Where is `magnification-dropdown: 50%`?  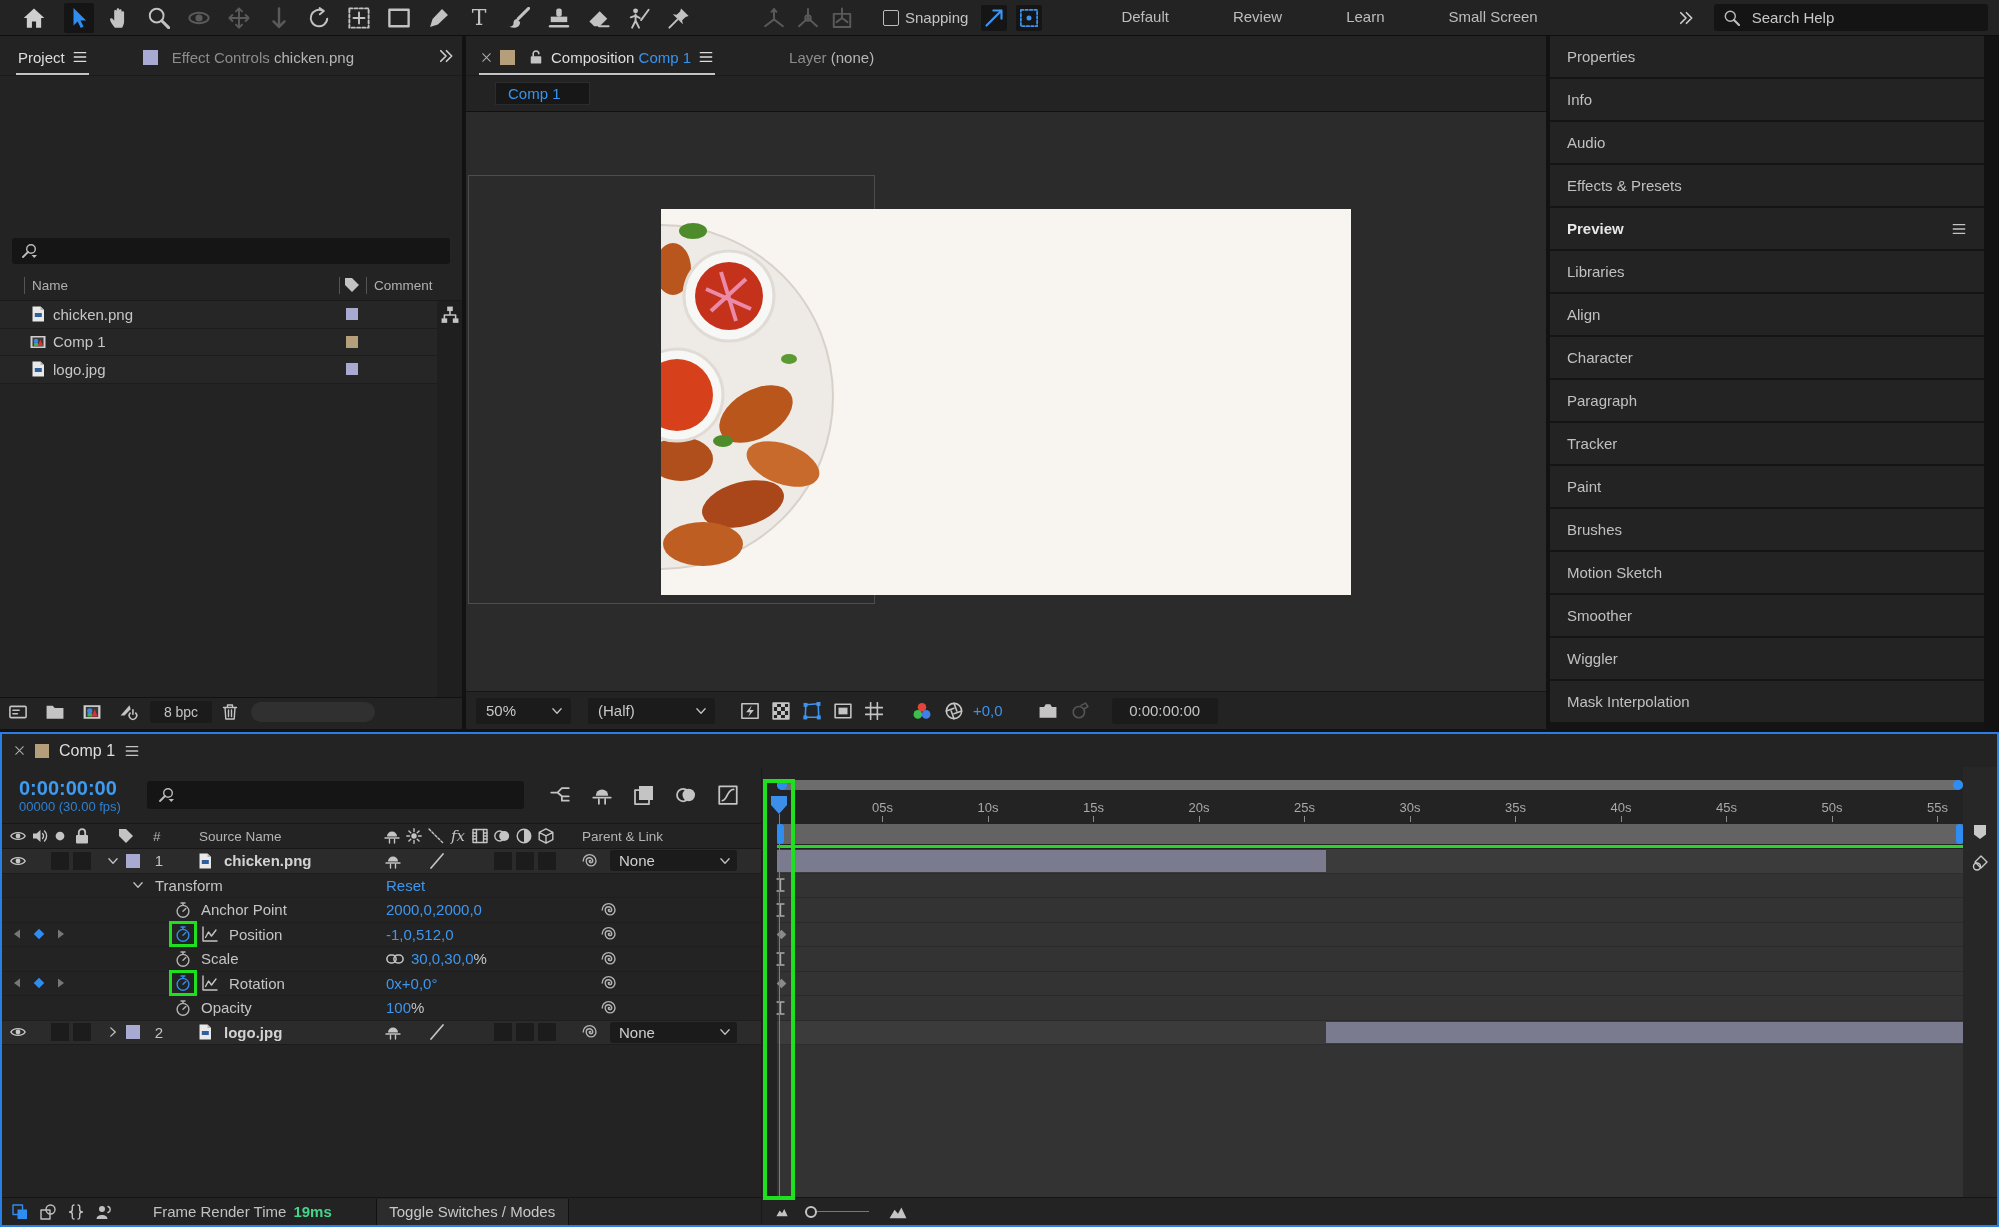 magnification-dropdown: 50% is located at coordinates (523, 710).